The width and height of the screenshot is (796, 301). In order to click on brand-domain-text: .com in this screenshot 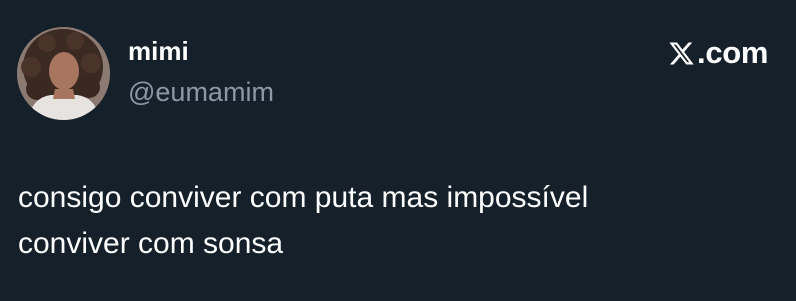, I will do `click(733, 52)`.